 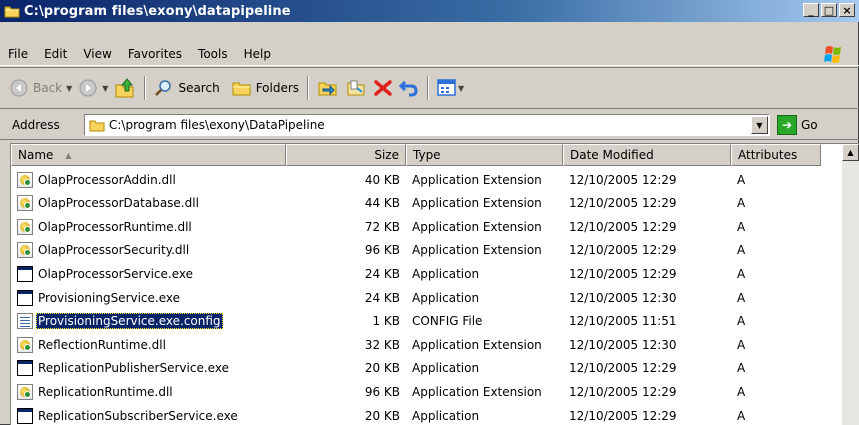 I want to click on back-label: Back, so click(x=48, y=88).